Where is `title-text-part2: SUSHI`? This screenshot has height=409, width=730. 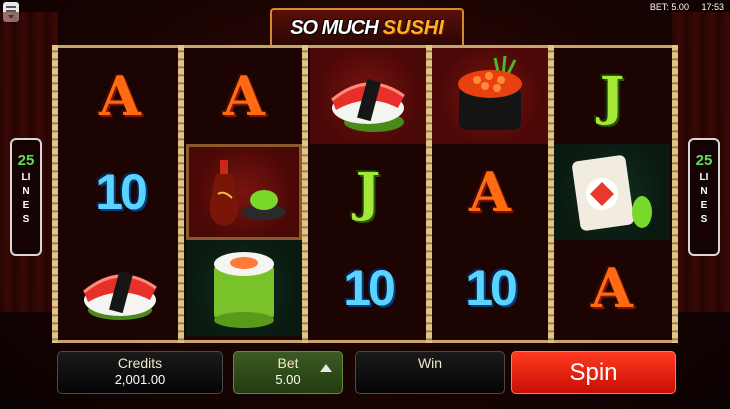
title-text-part2: SUSHI is located at coordinates (413, 27).